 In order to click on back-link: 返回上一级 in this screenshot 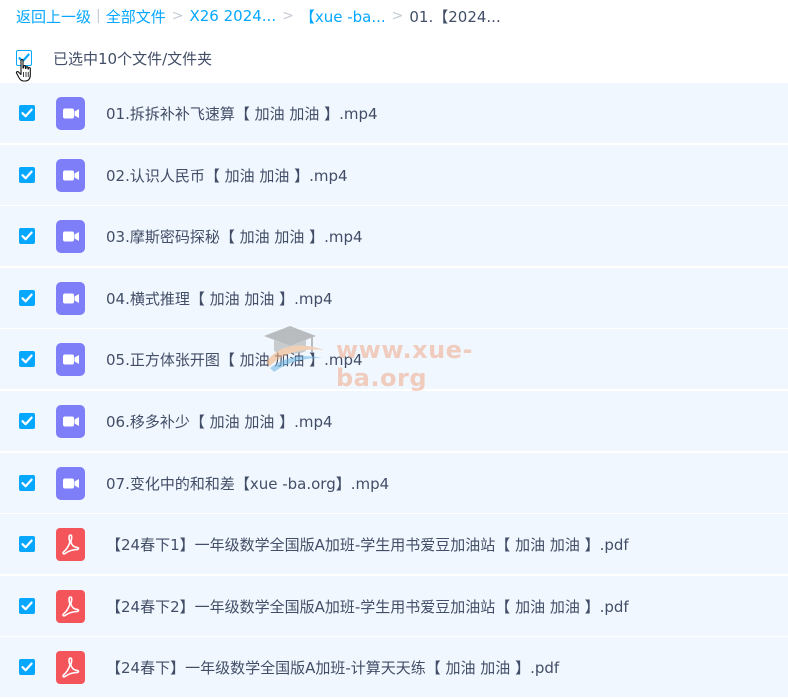, I will do `click(53, 16)`.